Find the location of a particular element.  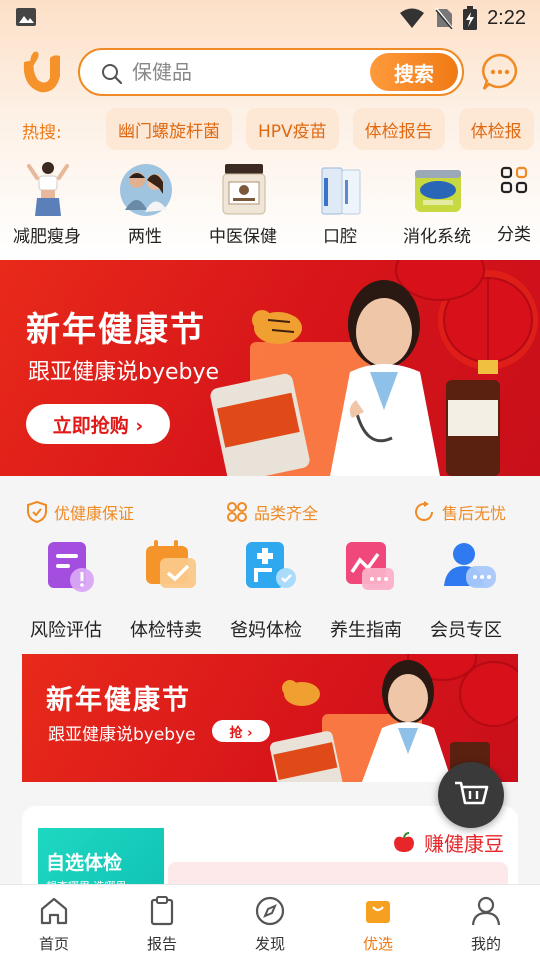

banner2-subtitle: 跟亚健康说byebye is located at coordinates (122, 735).